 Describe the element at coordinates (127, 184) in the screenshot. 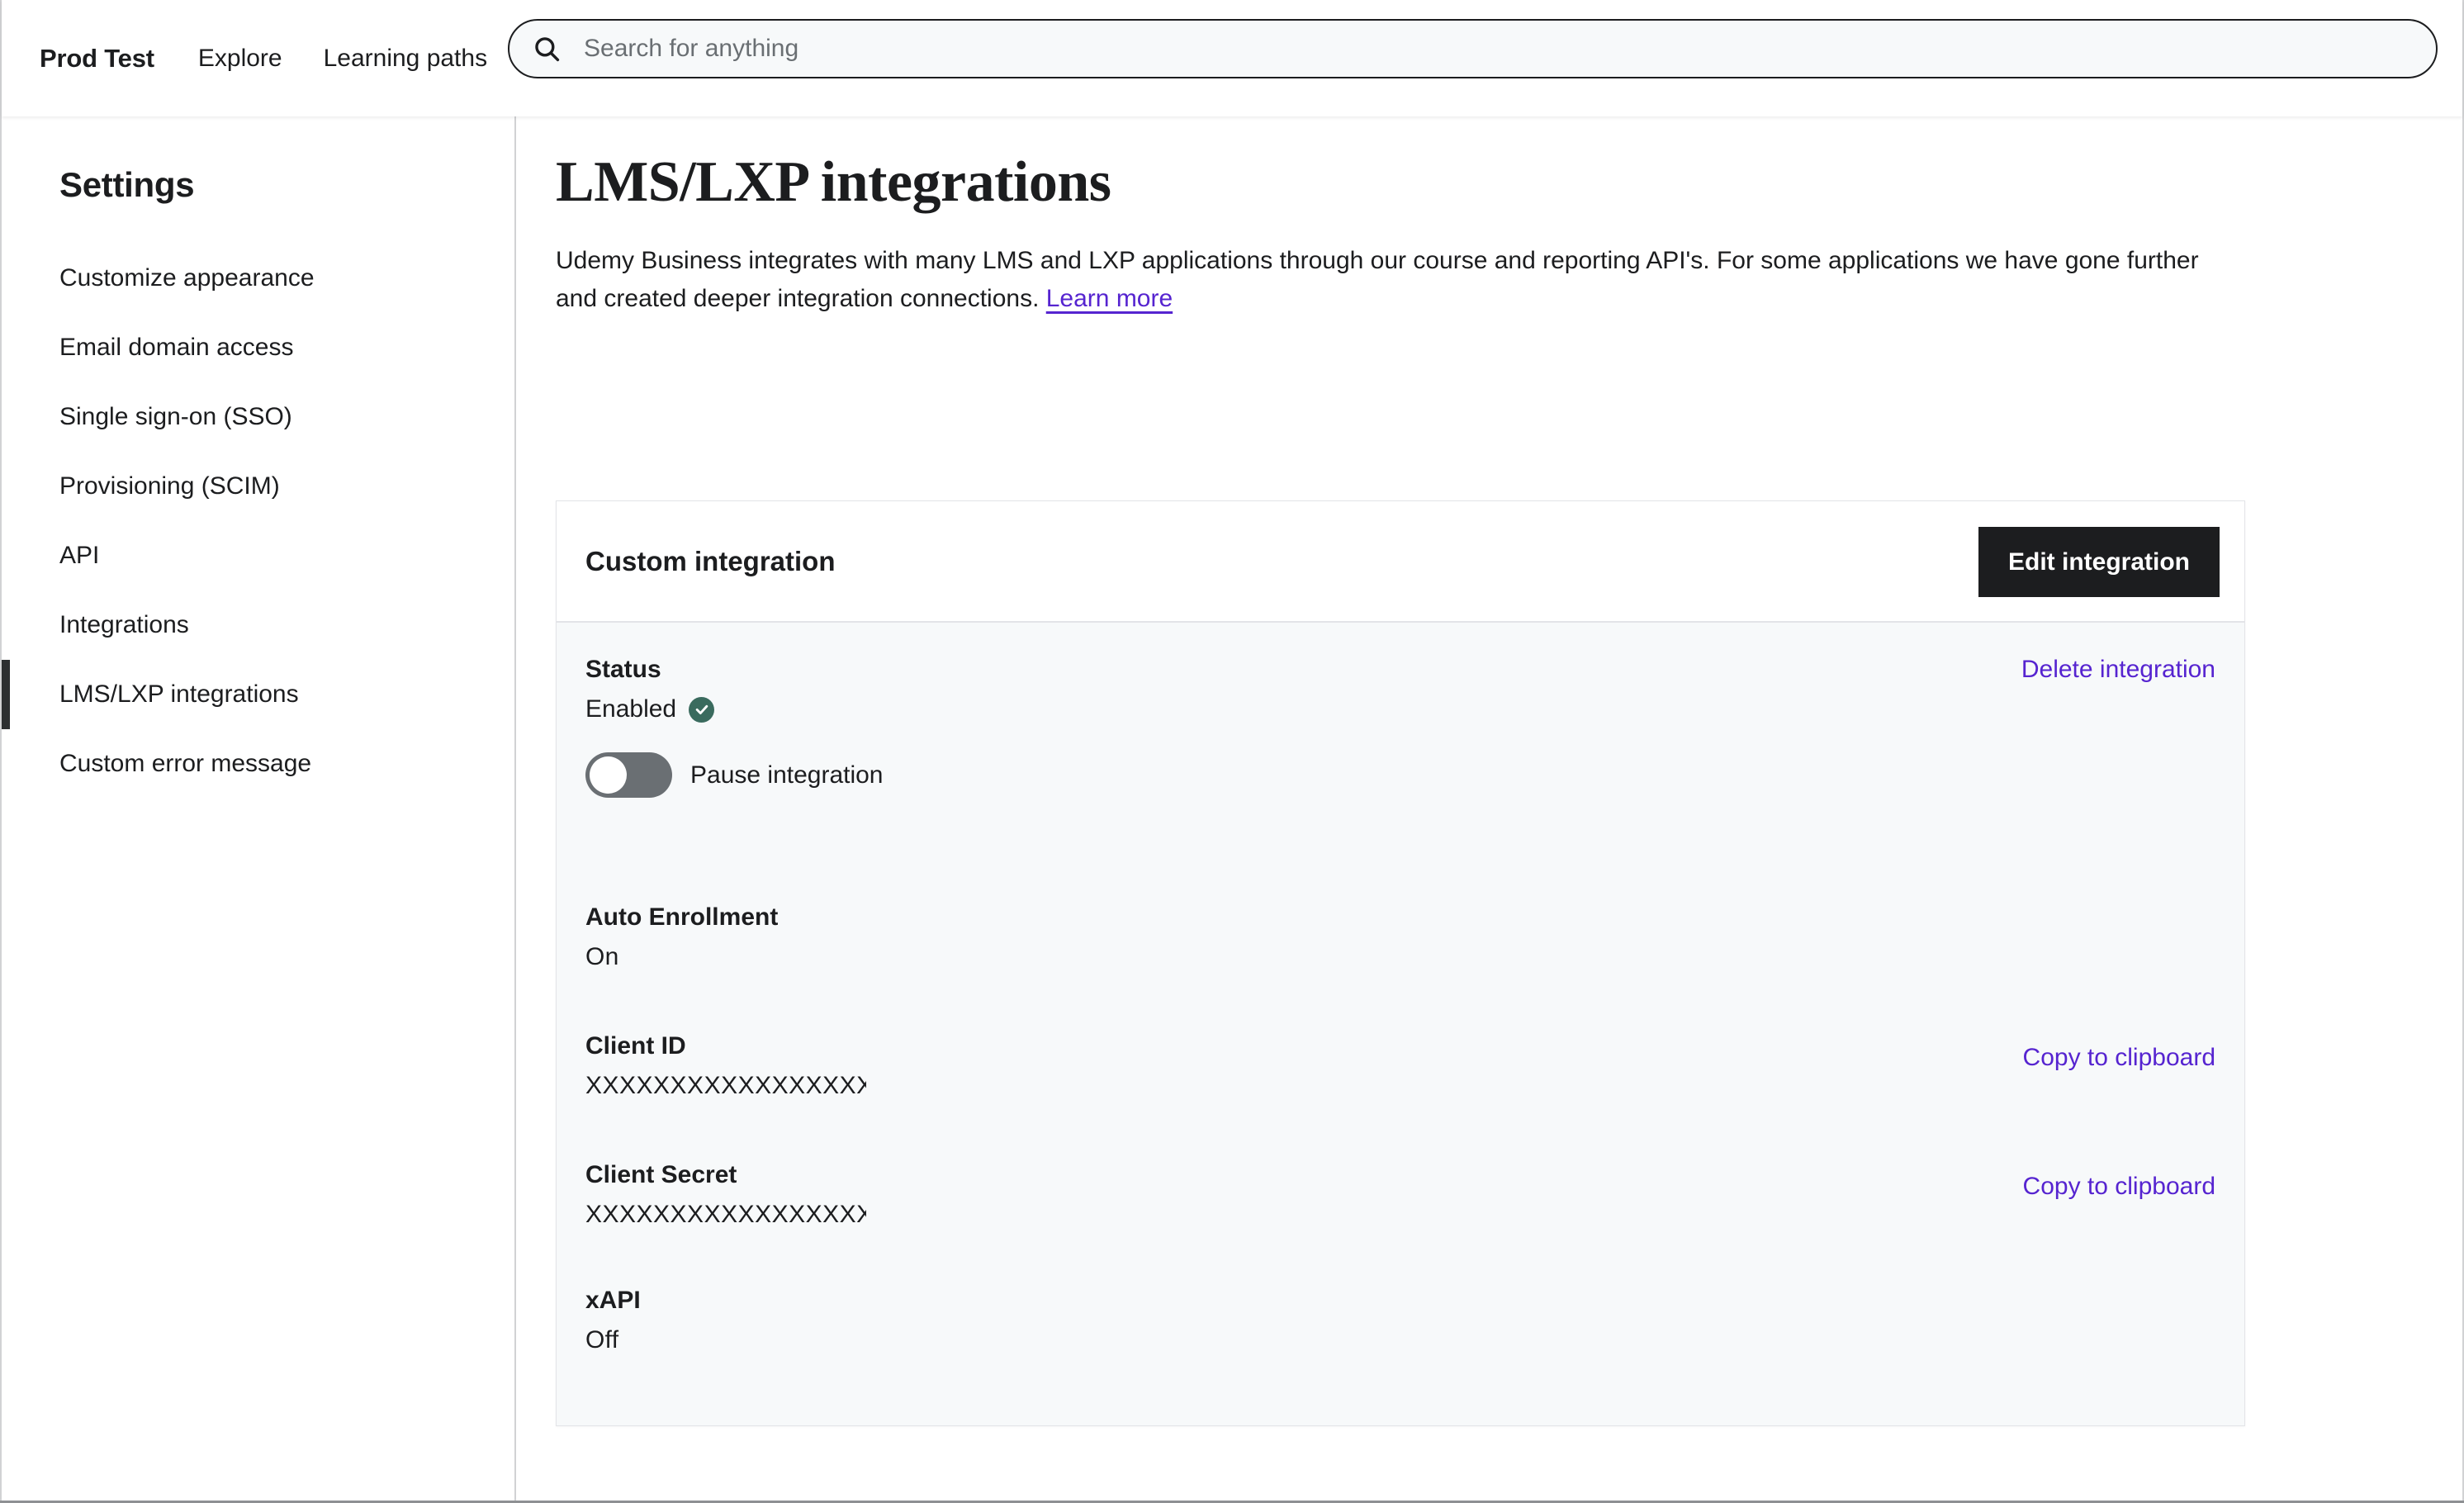

I see `sidebar-title: Settings` at that location.